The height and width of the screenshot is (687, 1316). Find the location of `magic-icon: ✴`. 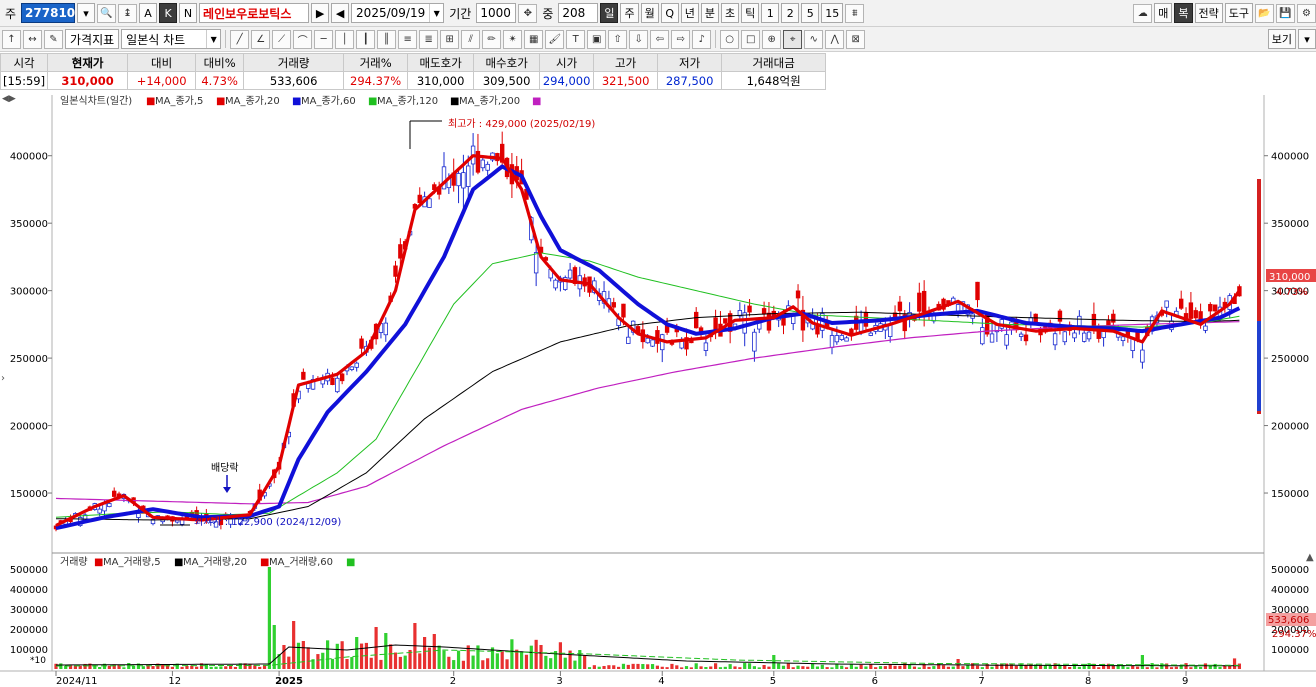

magic-icon: ✴ is located at coordinates (513, 39).